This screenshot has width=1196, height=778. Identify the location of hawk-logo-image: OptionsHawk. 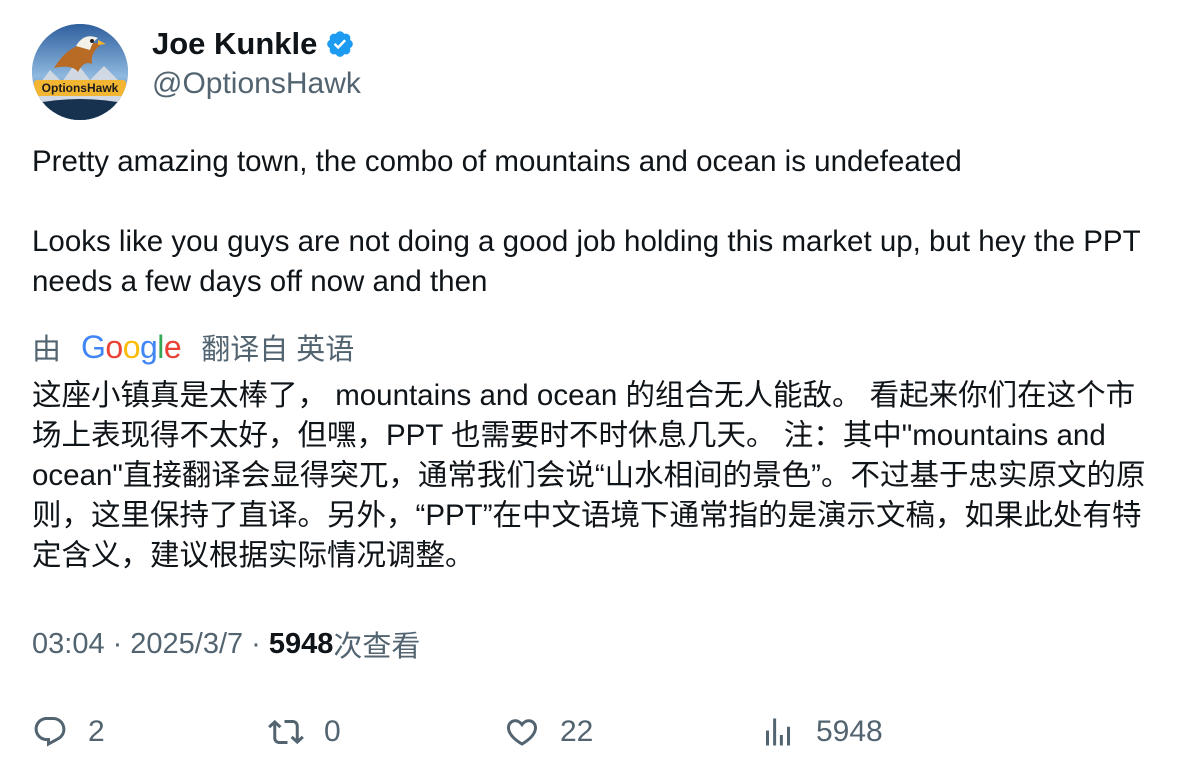
(80, 72).